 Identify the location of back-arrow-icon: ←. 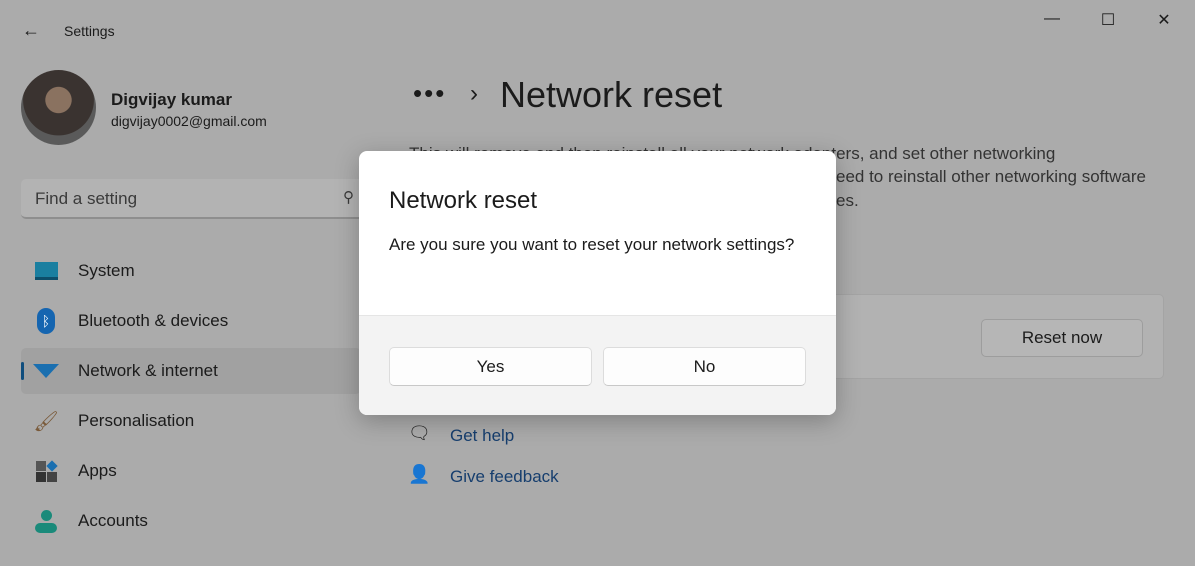
(31, 30).